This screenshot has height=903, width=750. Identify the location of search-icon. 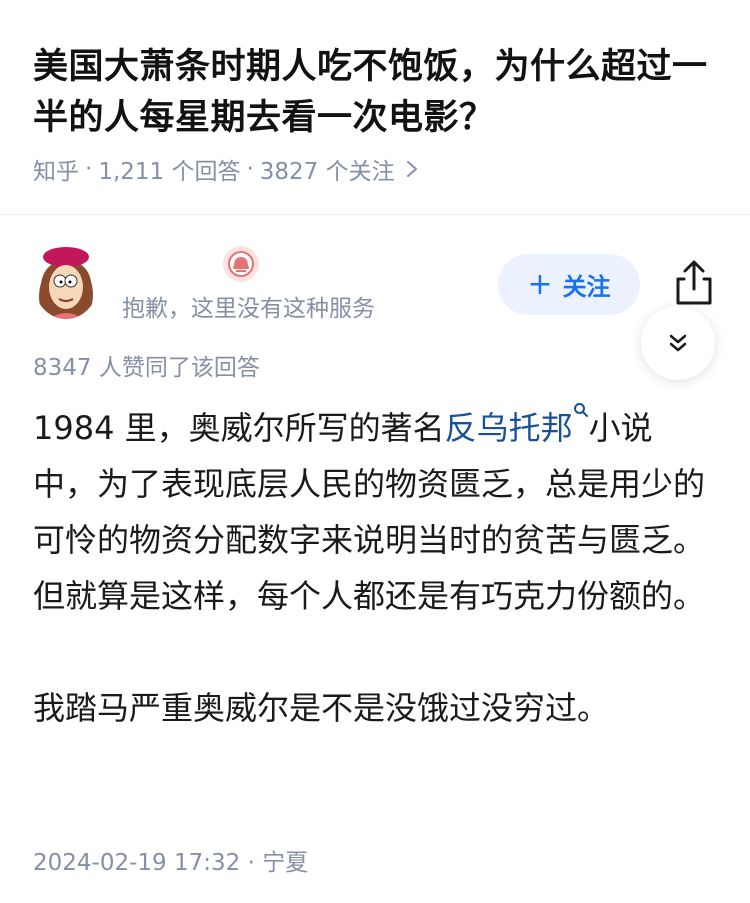
(581, 410).